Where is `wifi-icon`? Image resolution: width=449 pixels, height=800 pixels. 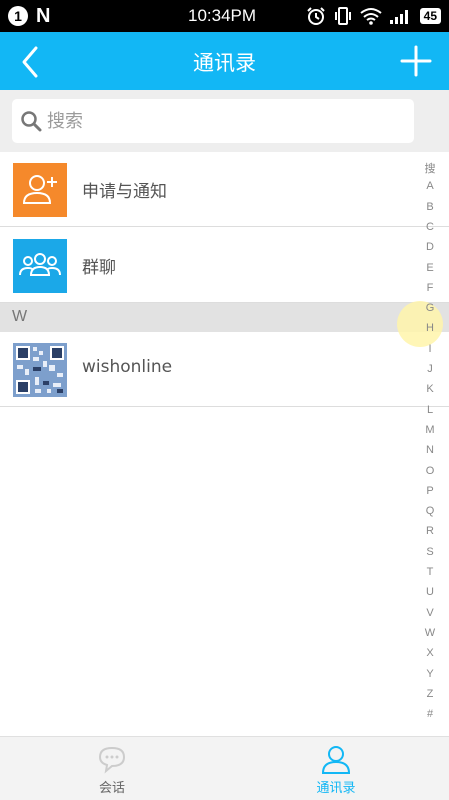 wifi-icon is located at coordinates (371, 16).